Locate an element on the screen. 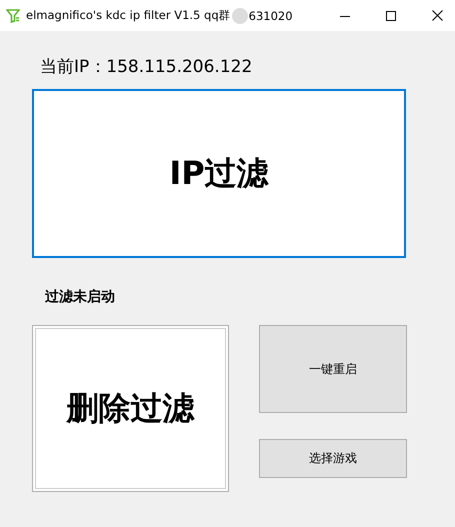 The image size is (455, 527). close-icon is located at coordinates (437, 15).